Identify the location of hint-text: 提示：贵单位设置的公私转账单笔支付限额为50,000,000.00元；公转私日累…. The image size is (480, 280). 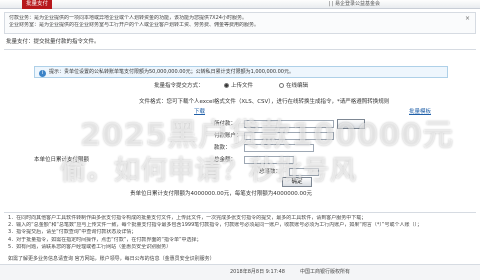
(171, 72).